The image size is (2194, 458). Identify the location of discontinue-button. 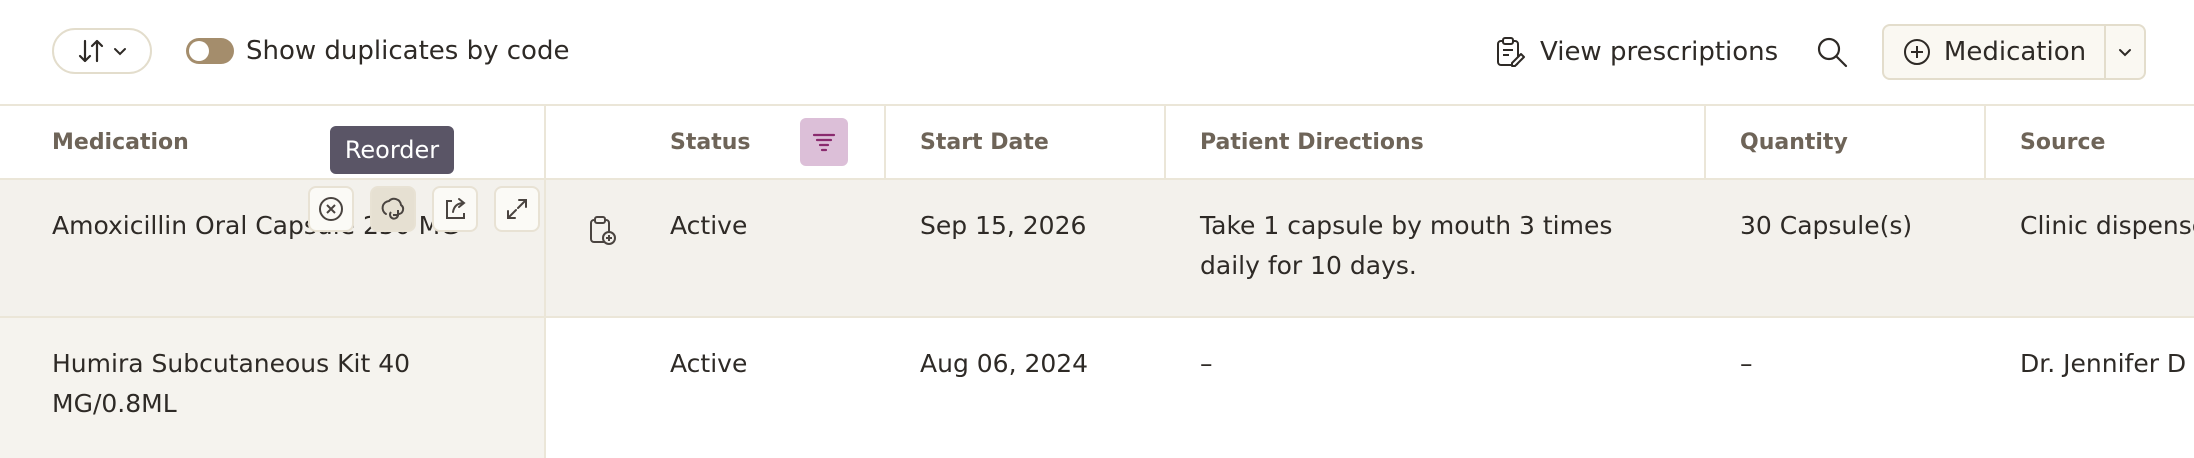
(331, 209).